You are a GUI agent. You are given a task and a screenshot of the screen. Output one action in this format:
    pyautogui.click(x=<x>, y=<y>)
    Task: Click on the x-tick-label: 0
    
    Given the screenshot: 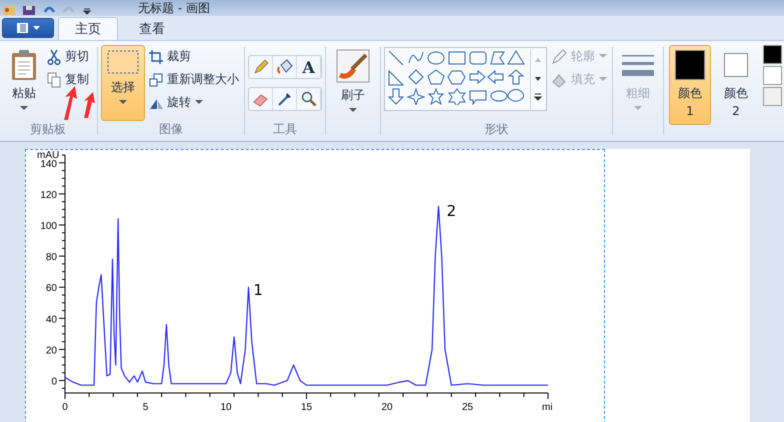 What is the action you would take?
    pyautogui.click(x=65, y=407)
    